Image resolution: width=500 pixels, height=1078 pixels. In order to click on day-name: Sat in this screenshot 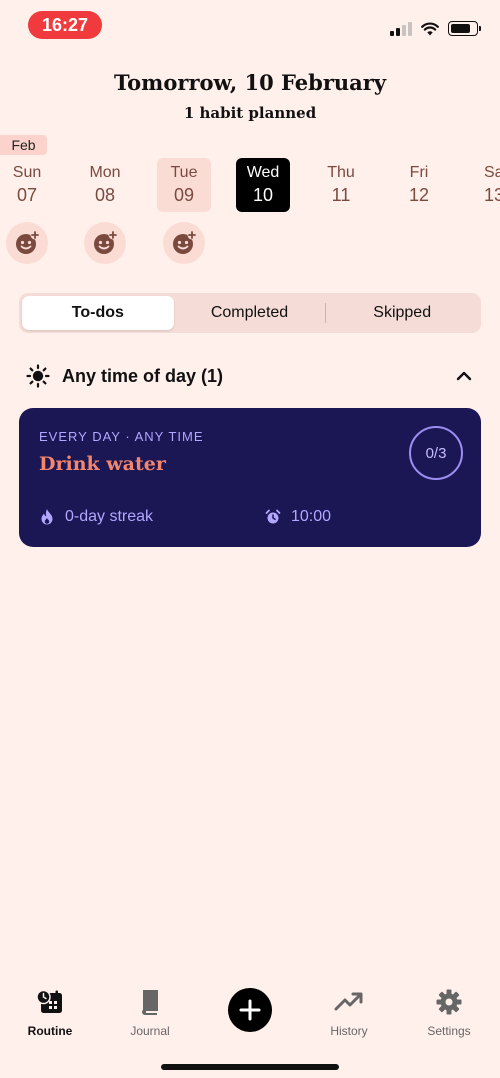, I will do `click(492, 172)`.